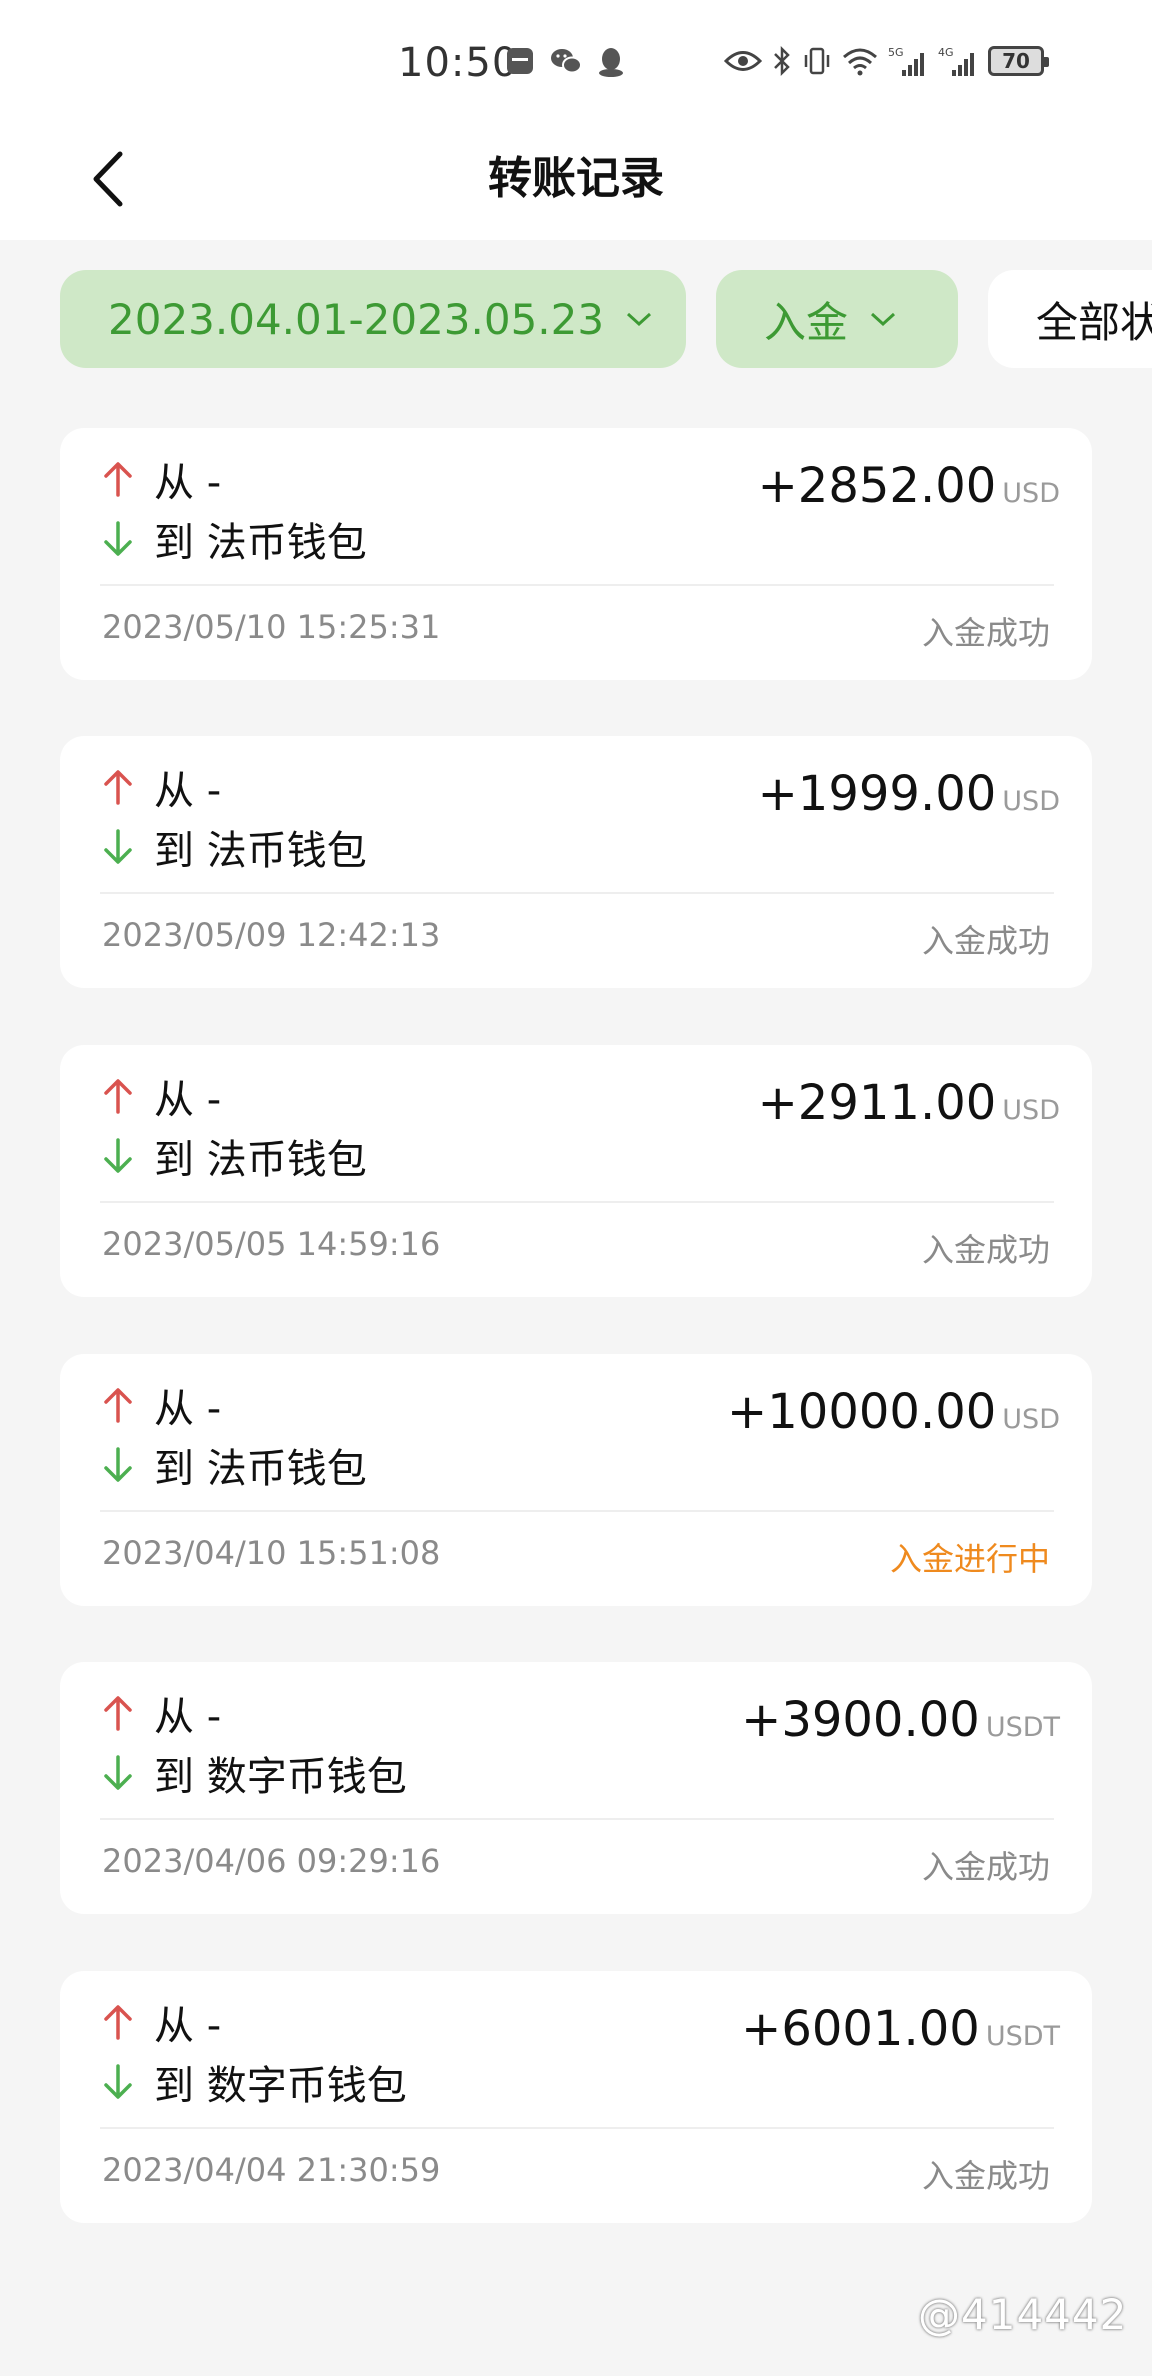  I want to click on wifi-icon, so click(860, 62).